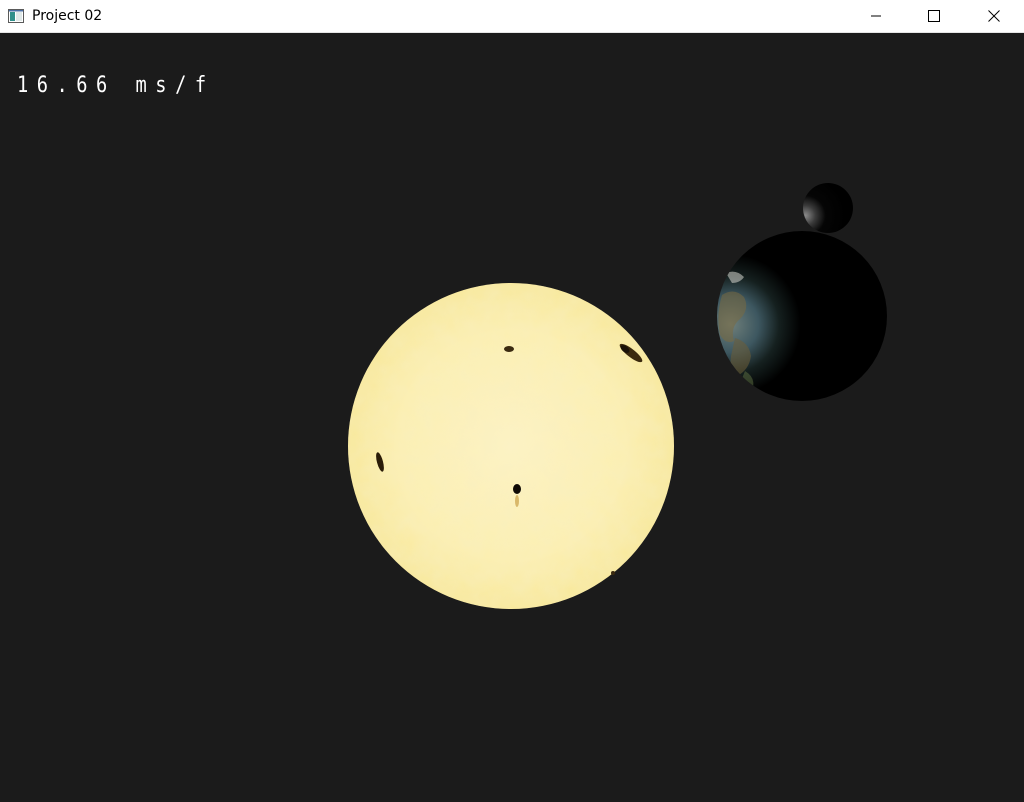 This screenshot has width=1024, height=802. I want to click on app-window-icon, so click(16, 15).